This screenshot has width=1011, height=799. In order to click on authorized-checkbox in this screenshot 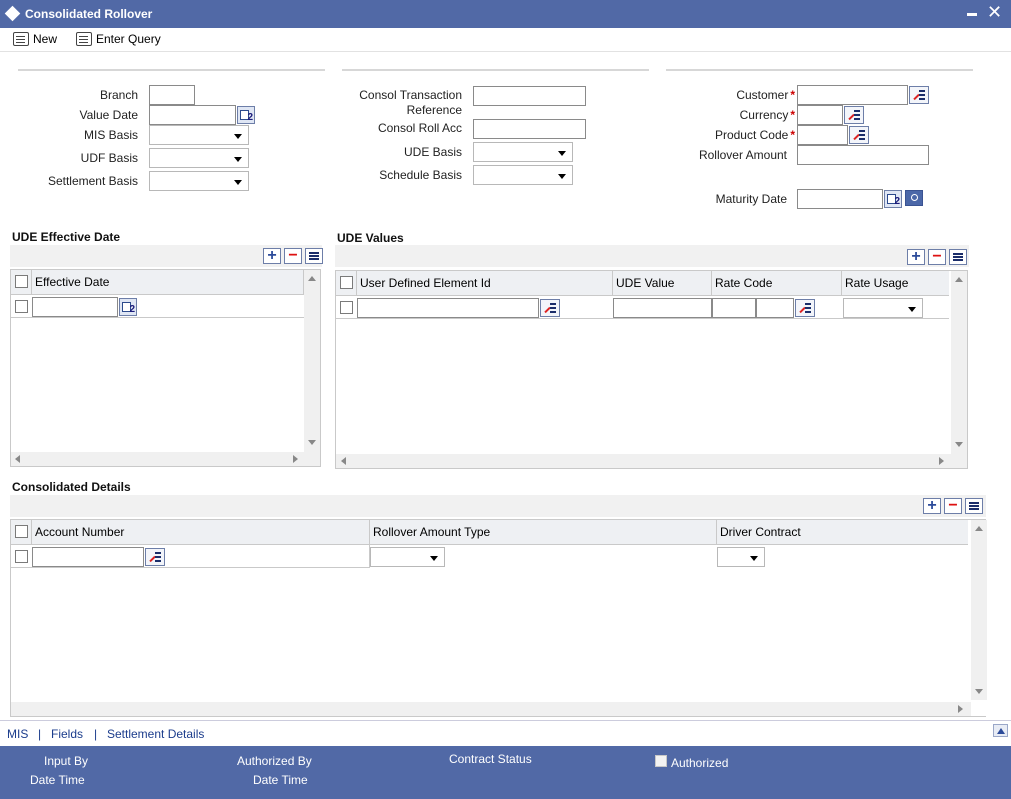, I will do `click(661, 761)`.